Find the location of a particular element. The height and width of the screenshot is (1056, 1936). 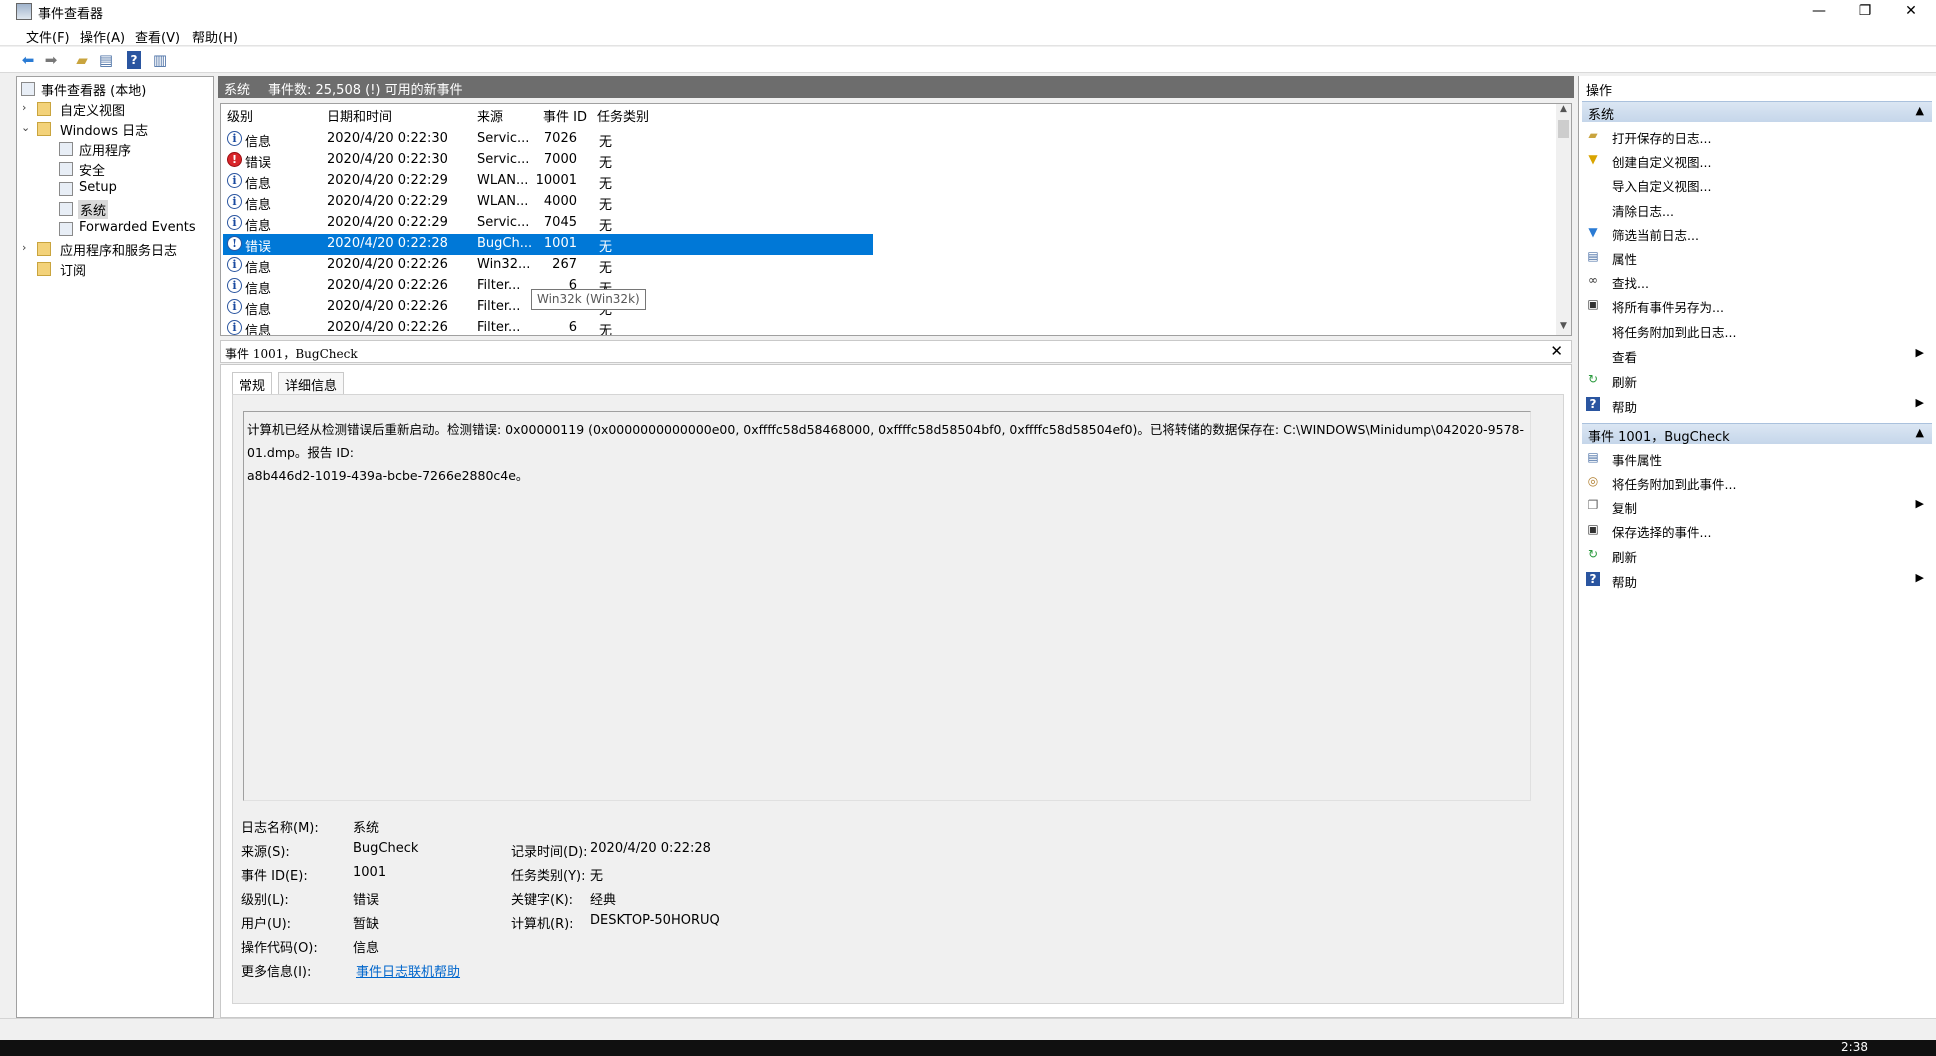

tree-log-application: 应用程序 is located at coordinates (115, 149).